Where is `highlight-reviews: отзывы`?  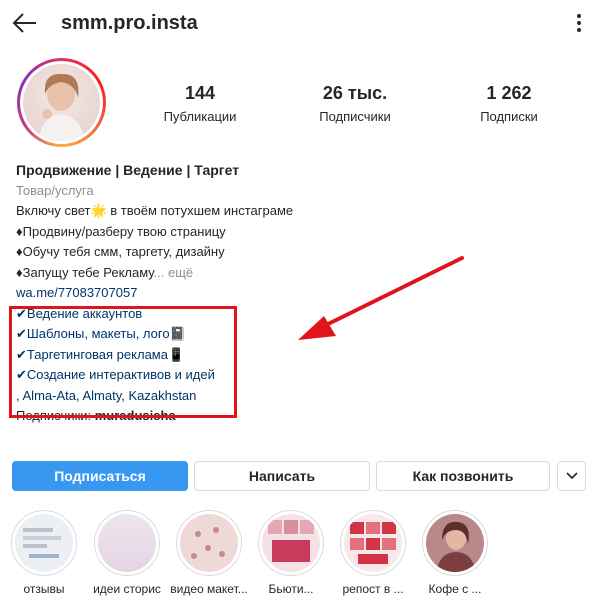 highlight-reviews: отзывы is located at coordinates (44, 553).